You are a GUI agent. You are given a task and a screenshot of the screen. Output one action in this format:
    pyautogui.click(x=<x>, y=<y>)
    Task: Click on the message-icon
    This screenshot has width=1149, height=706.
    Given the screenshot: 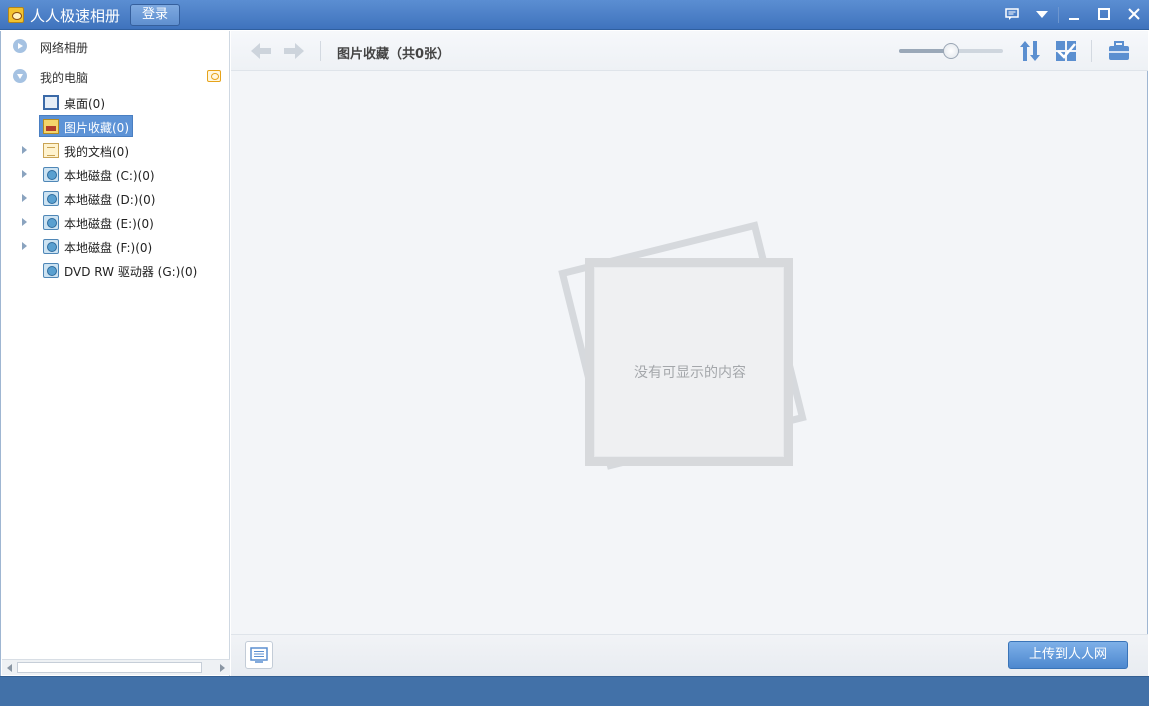 What is the action you would take?
    pyautogui.click(x=1012, y=15)
    